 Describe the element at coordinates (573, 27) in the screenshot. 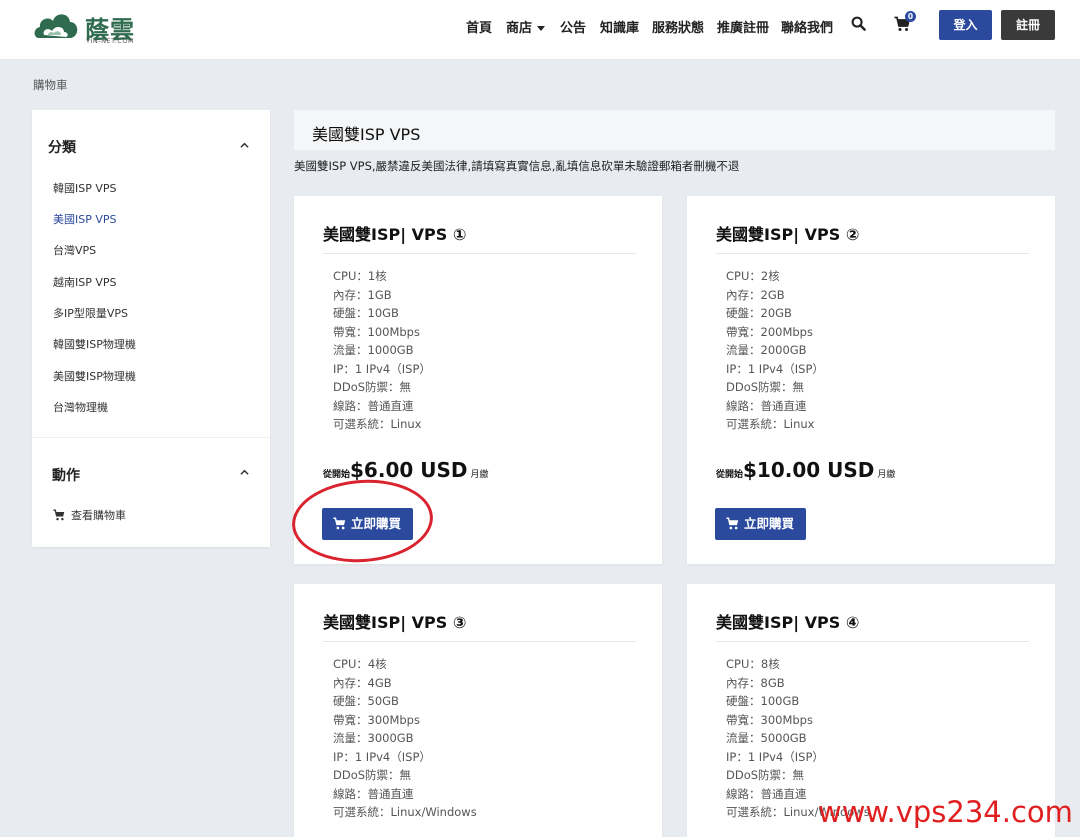

I see `nav-announcements: 公告` at that location.